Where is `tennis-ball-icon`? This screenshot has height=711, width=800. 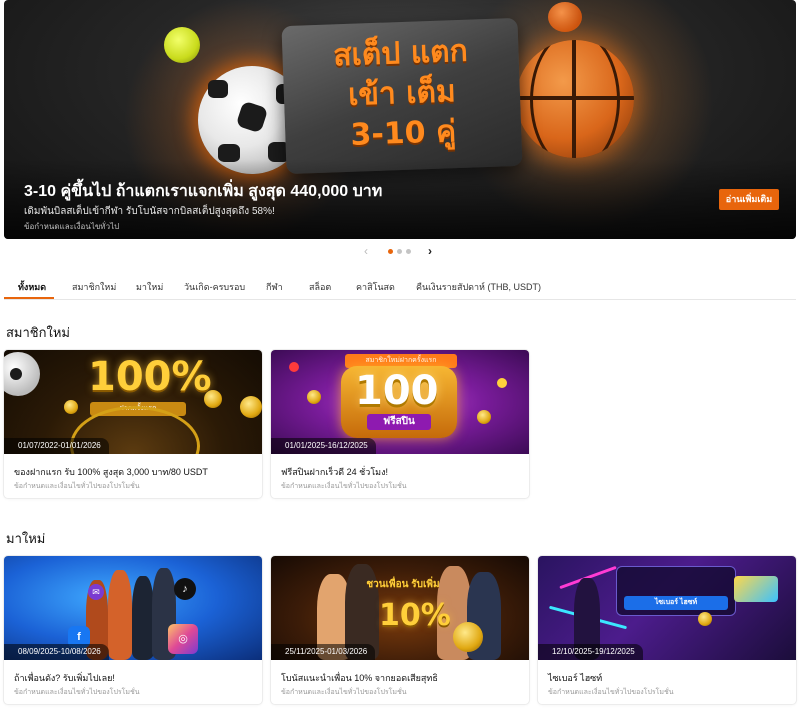
tennis-ball-icon is located at coordinates (182, 45).